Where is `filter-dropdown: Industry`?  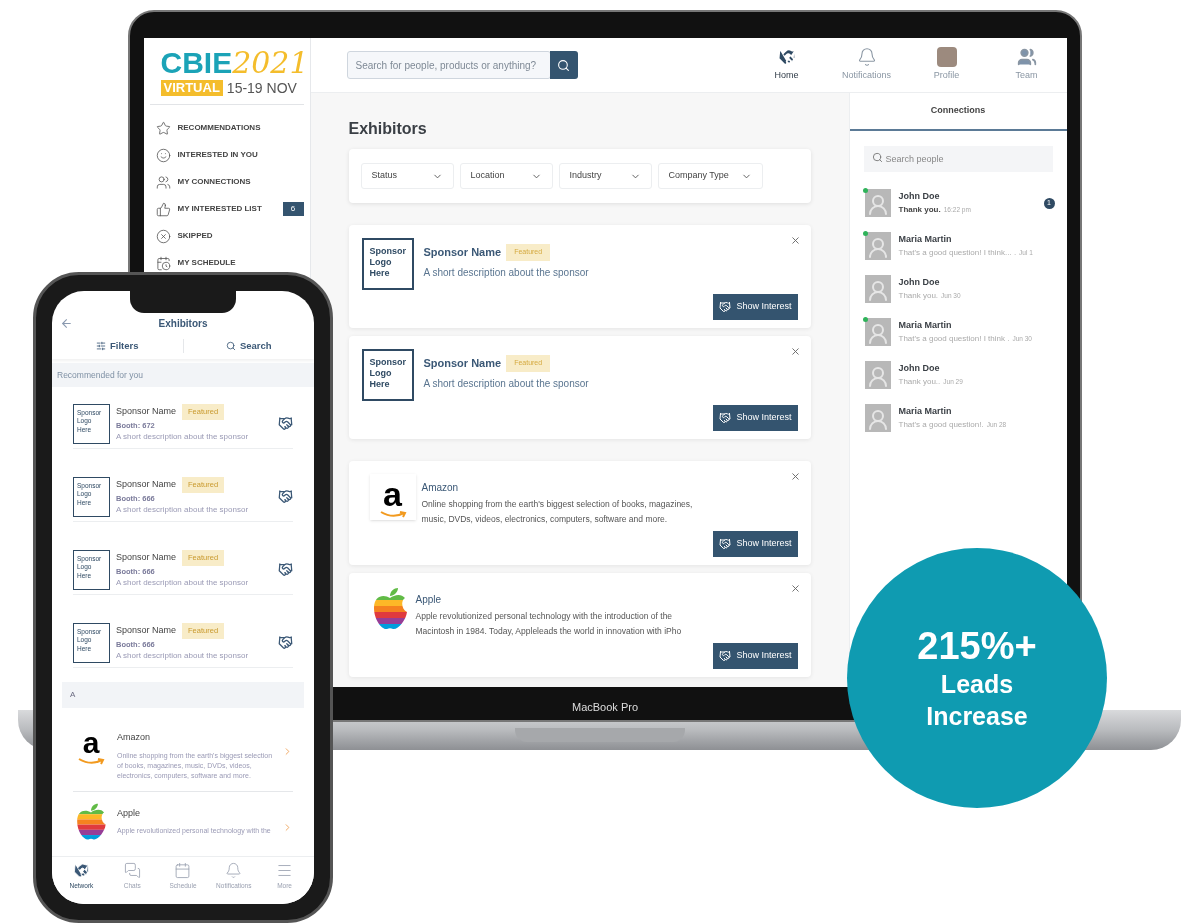
filter-dropdown: Industry is located at coordinates (605, 176).